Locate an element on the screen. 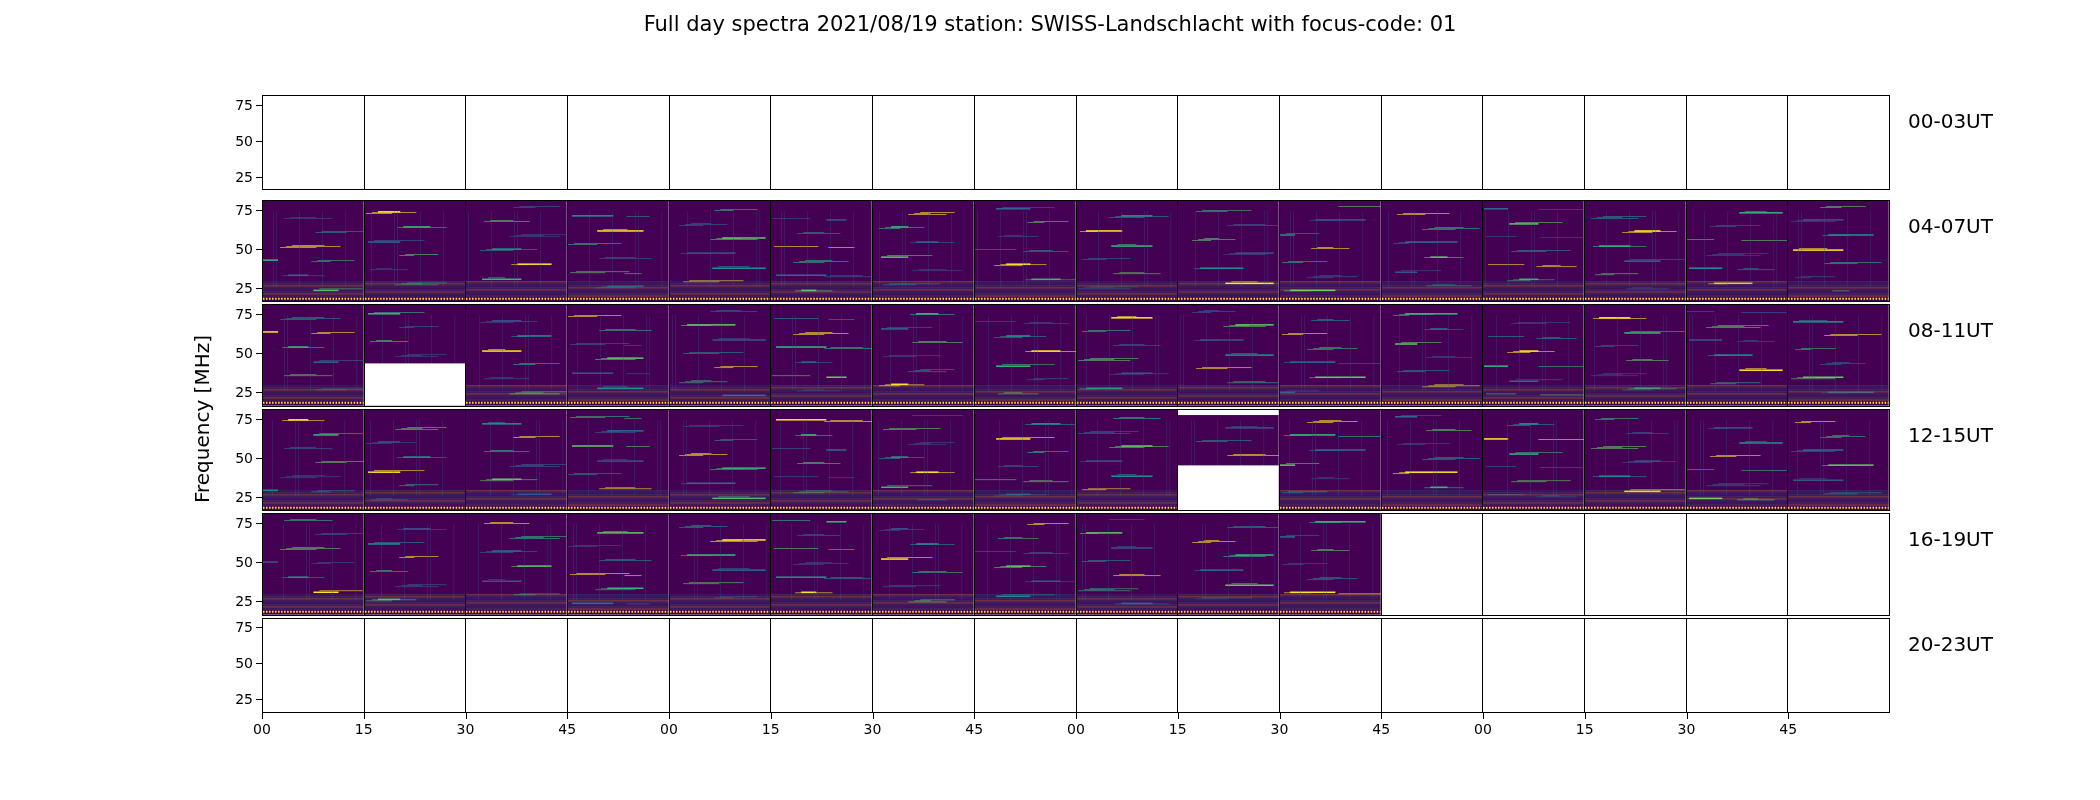 This screenshot has width=2100, height=800. row-label: 08-11UT is located at coordinates (1951, 330).